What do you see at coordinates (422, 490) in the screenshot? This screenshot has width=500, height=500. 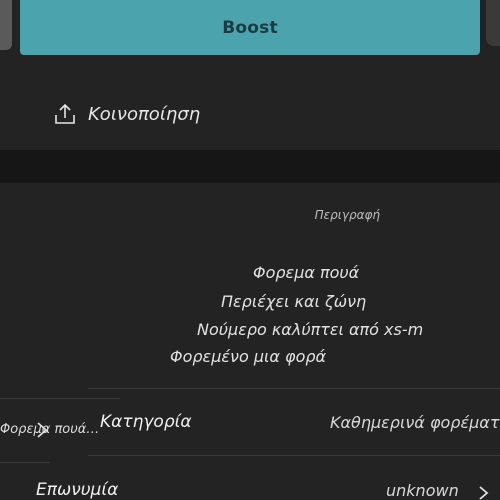 I see `brand-value: unknown` at bounding box center [422, 490].